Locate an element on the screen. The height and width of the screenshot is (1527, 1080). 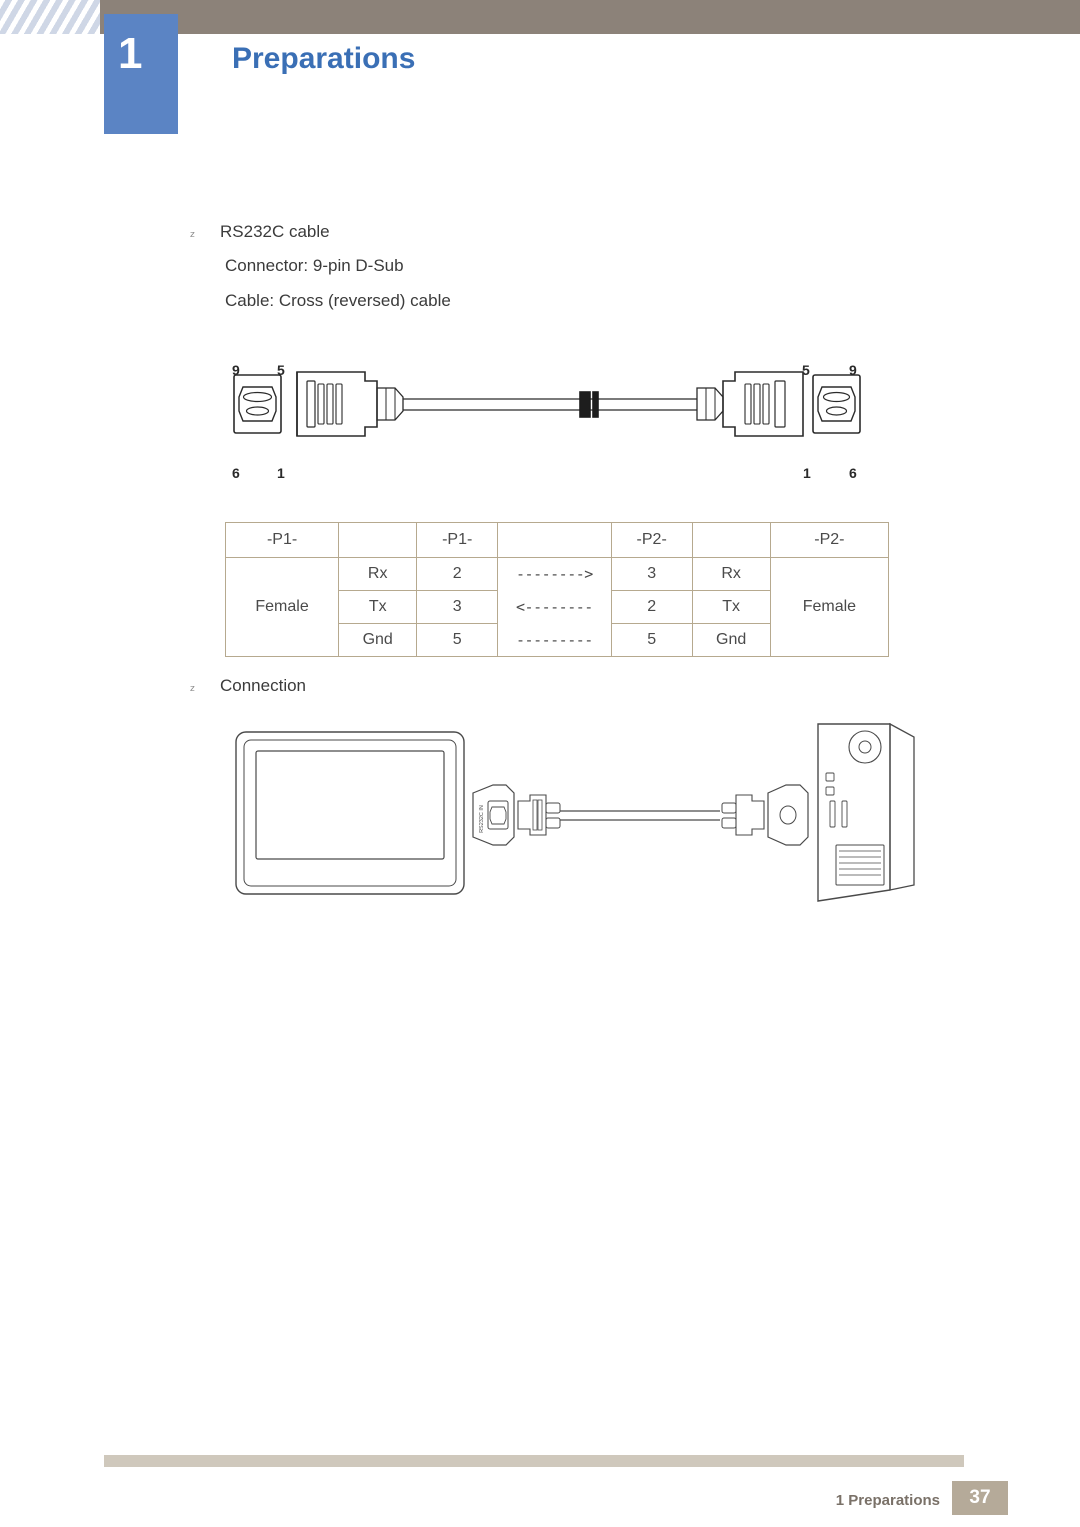
chapter-number-box: 1 is located at coordinates (141, 74).